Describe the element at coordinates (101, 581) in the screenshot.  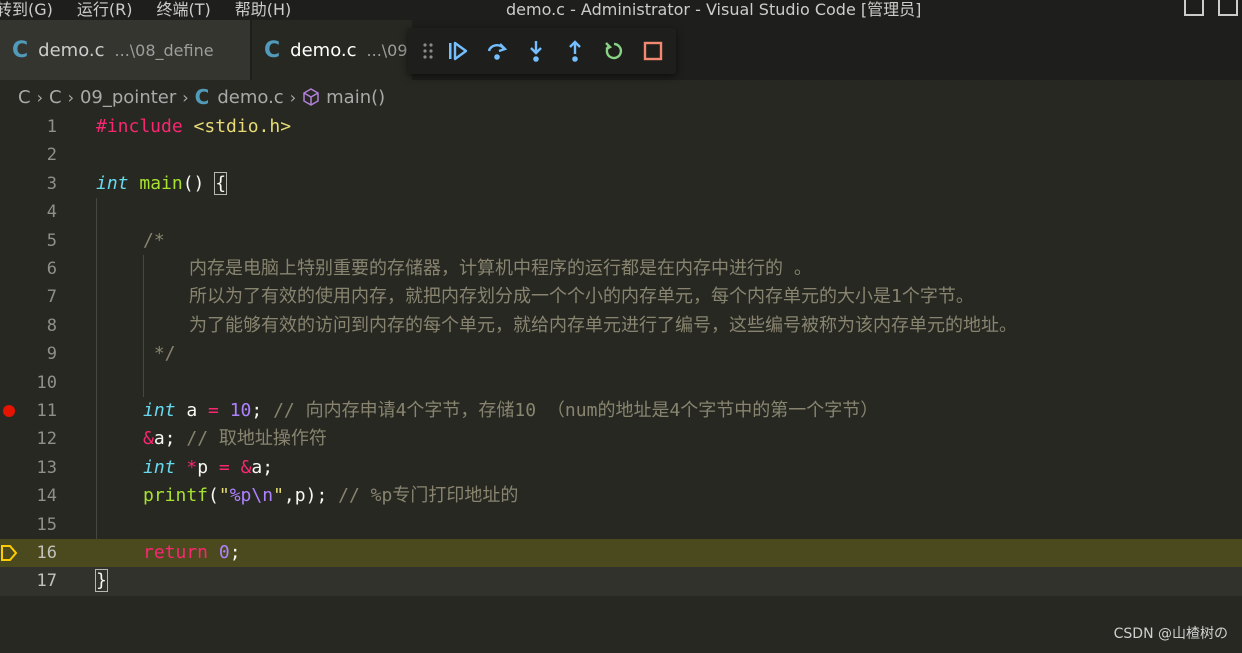
I see `matched-brace: }` at that location.